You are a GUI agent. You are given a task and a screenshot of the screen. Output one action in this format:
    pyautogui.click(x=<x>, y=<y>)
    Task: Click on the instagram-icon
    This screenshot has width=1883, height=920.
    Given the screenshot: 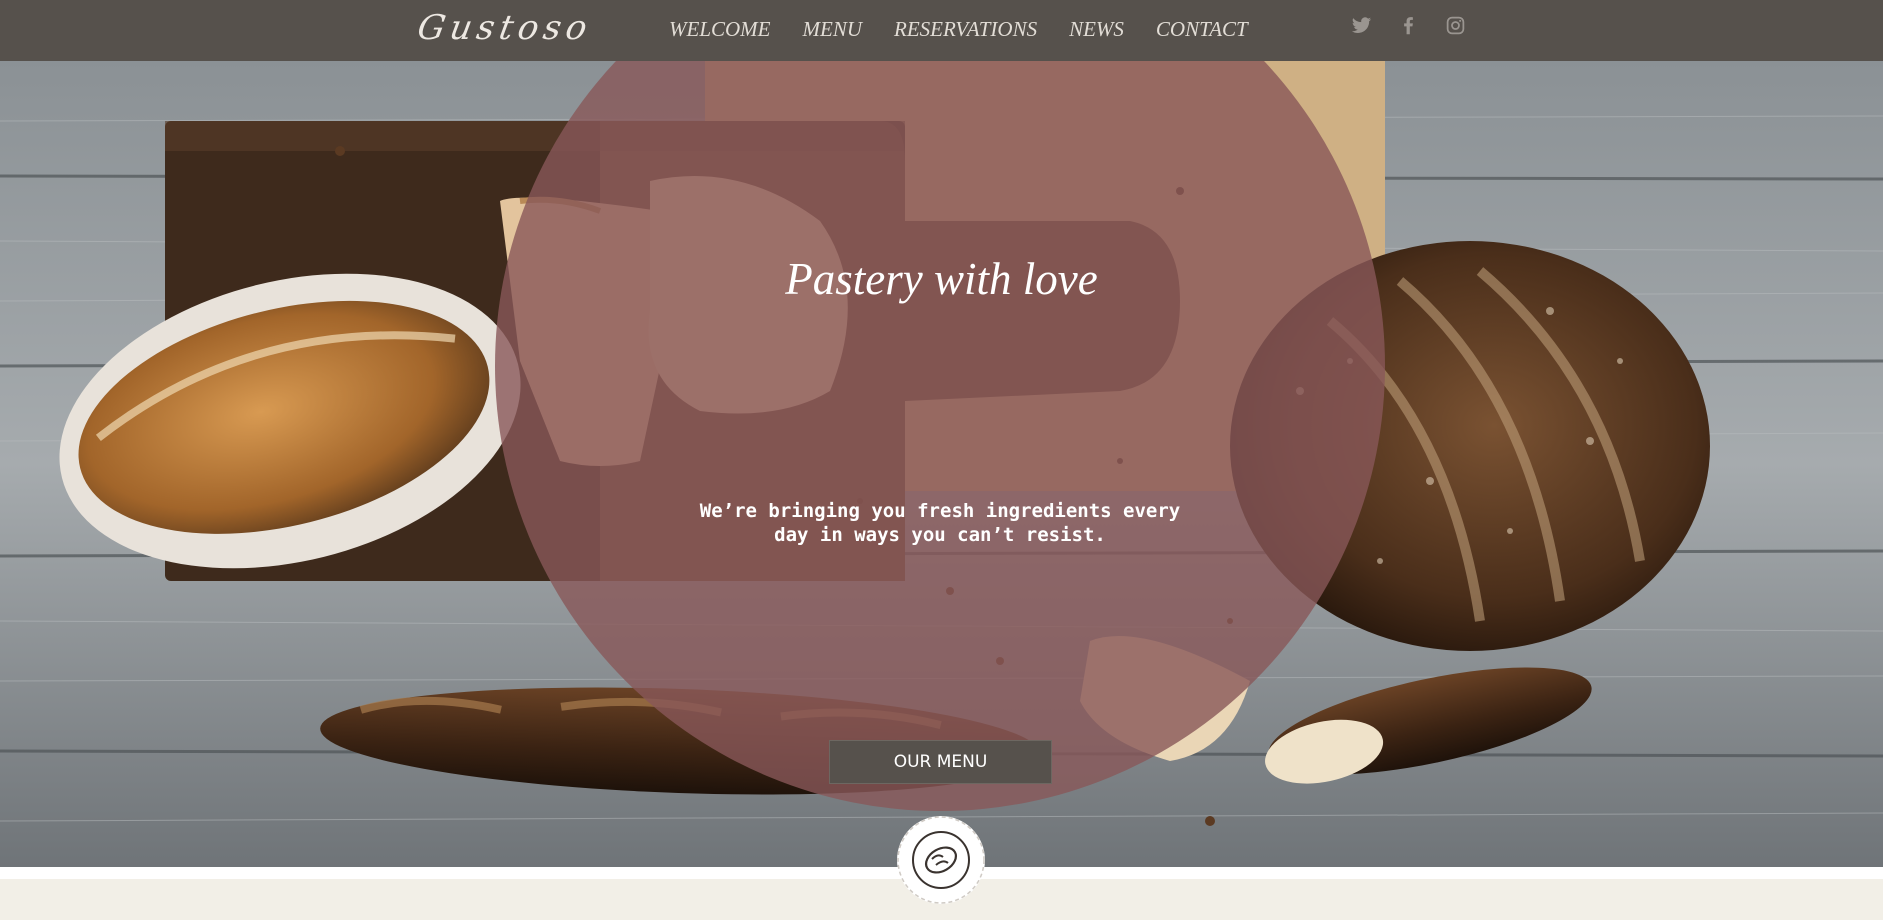 What is the action you would take?
    pyautogui.click(x=1455, y=25)
    